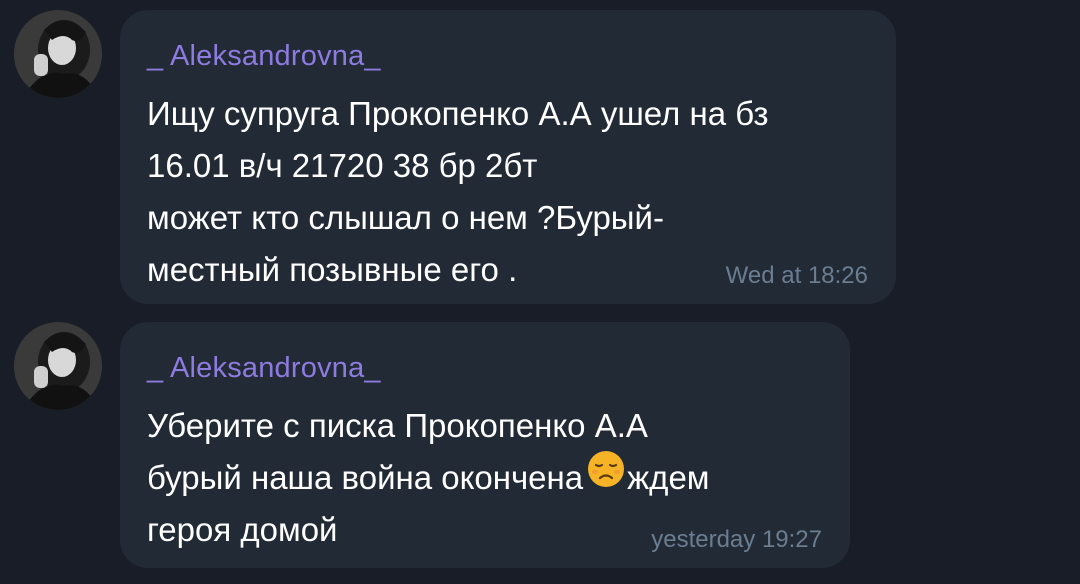 This screenshot has width=1080, height=584. Describe the element at coordinates (397, 425) in the screenshot. I see `message-line: Уберите с писка Прокопенко А.А` at that location.